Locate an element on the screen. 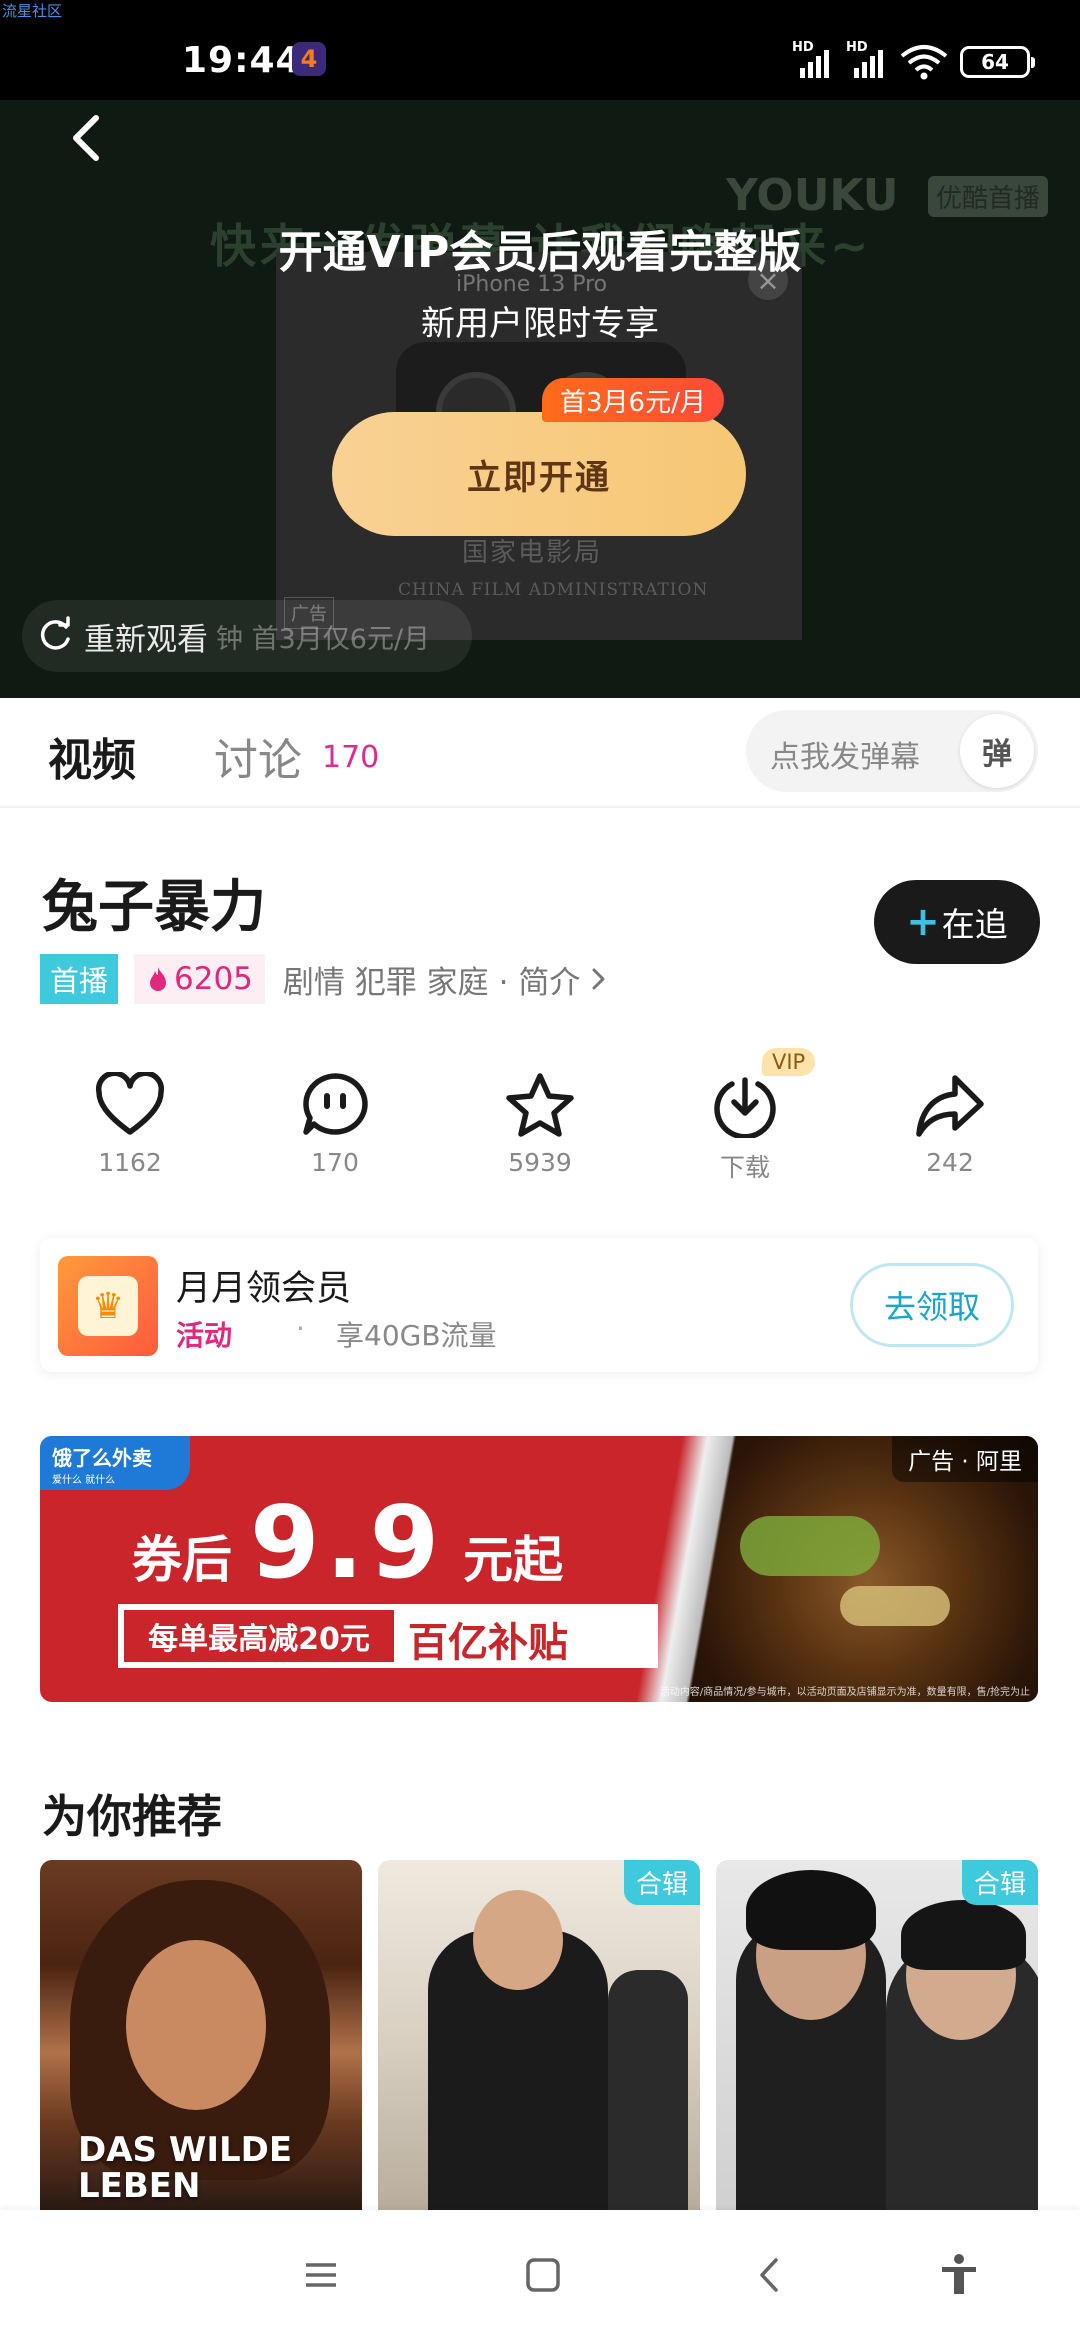 The image size is (1080, 2340). crown-icon: ♛ is located at coordinates (108, 1306).